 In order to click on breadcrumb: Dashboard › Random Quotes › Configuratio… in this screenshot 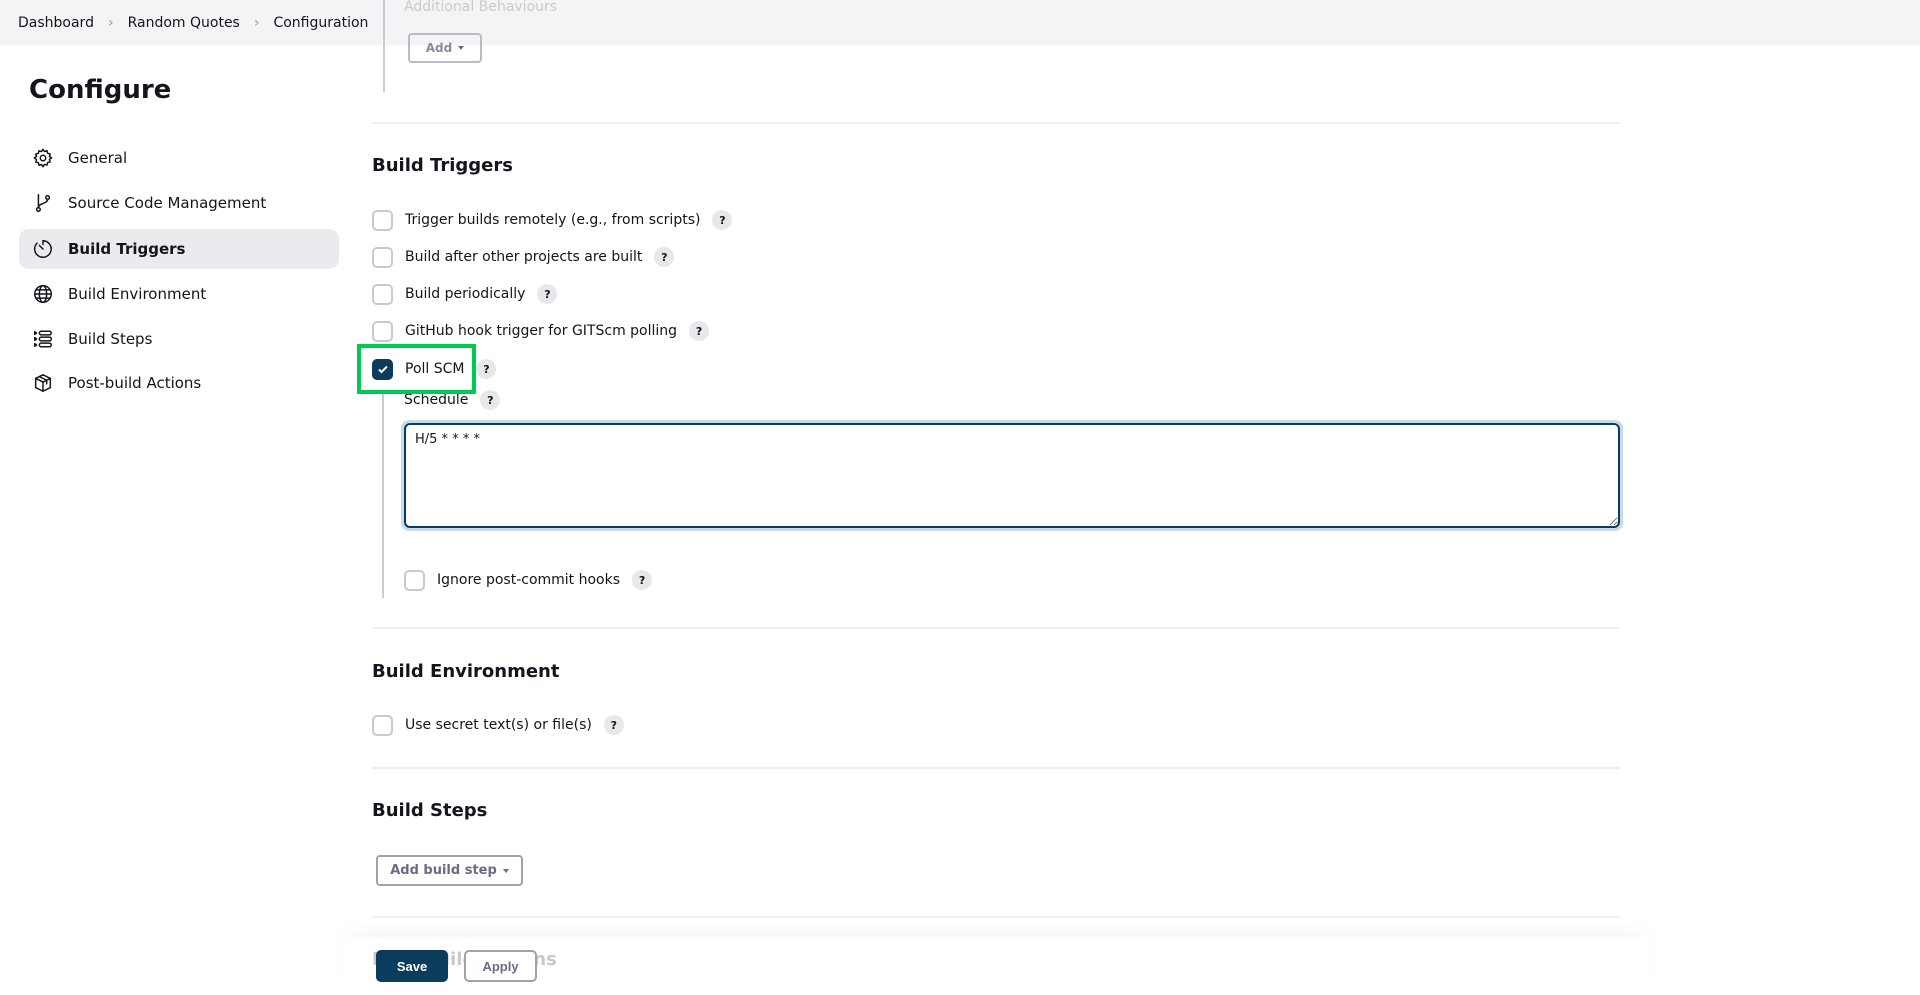, I will do `click(193, 22)`.